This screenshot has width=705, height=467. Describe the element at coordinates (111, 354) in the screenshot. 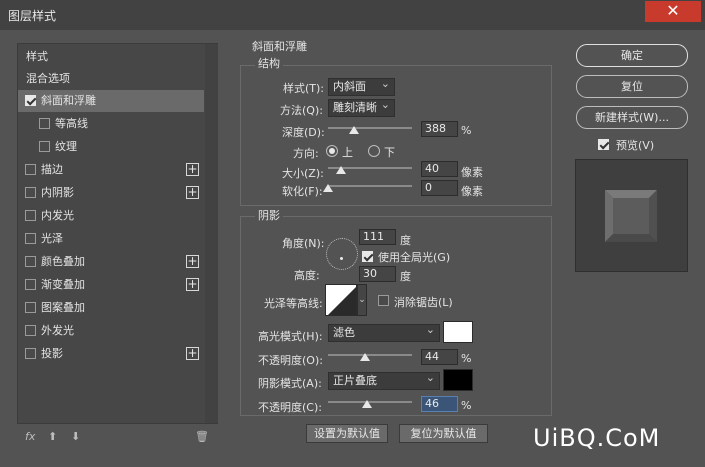

I see `effect-item: 投影 +` at that location.